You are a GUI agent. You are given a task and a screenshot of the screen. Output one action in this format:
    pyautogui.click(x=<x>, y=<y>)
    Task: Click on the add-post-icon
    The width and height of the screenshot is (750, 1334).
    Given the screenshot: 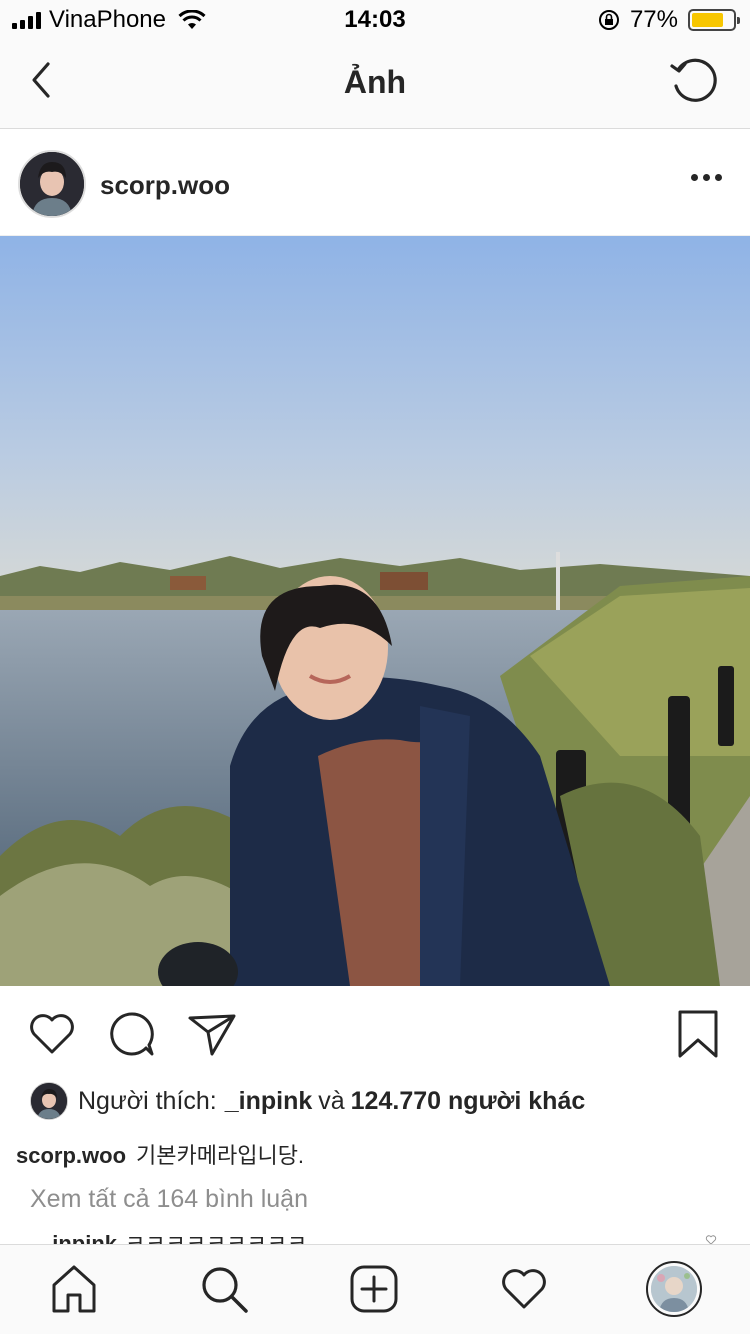 What is the action you would take?
    pyautogui.click(x=374, y=1289)
    